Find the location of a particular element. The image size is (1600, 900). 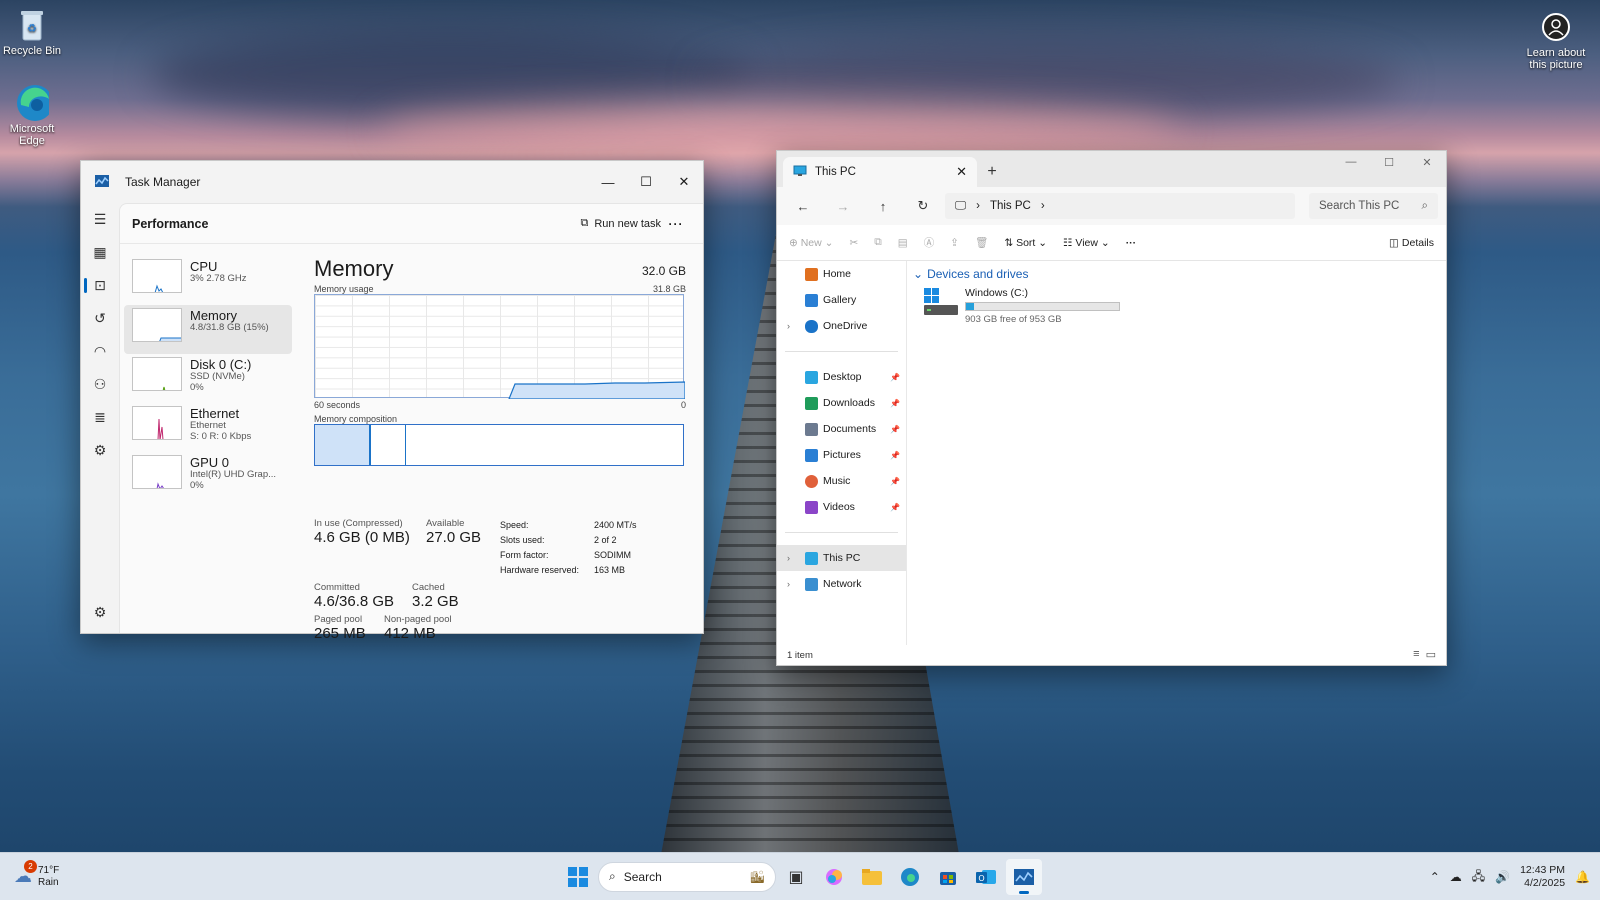

perf-item-sub2: 0% is located at coordinates (197, 485).